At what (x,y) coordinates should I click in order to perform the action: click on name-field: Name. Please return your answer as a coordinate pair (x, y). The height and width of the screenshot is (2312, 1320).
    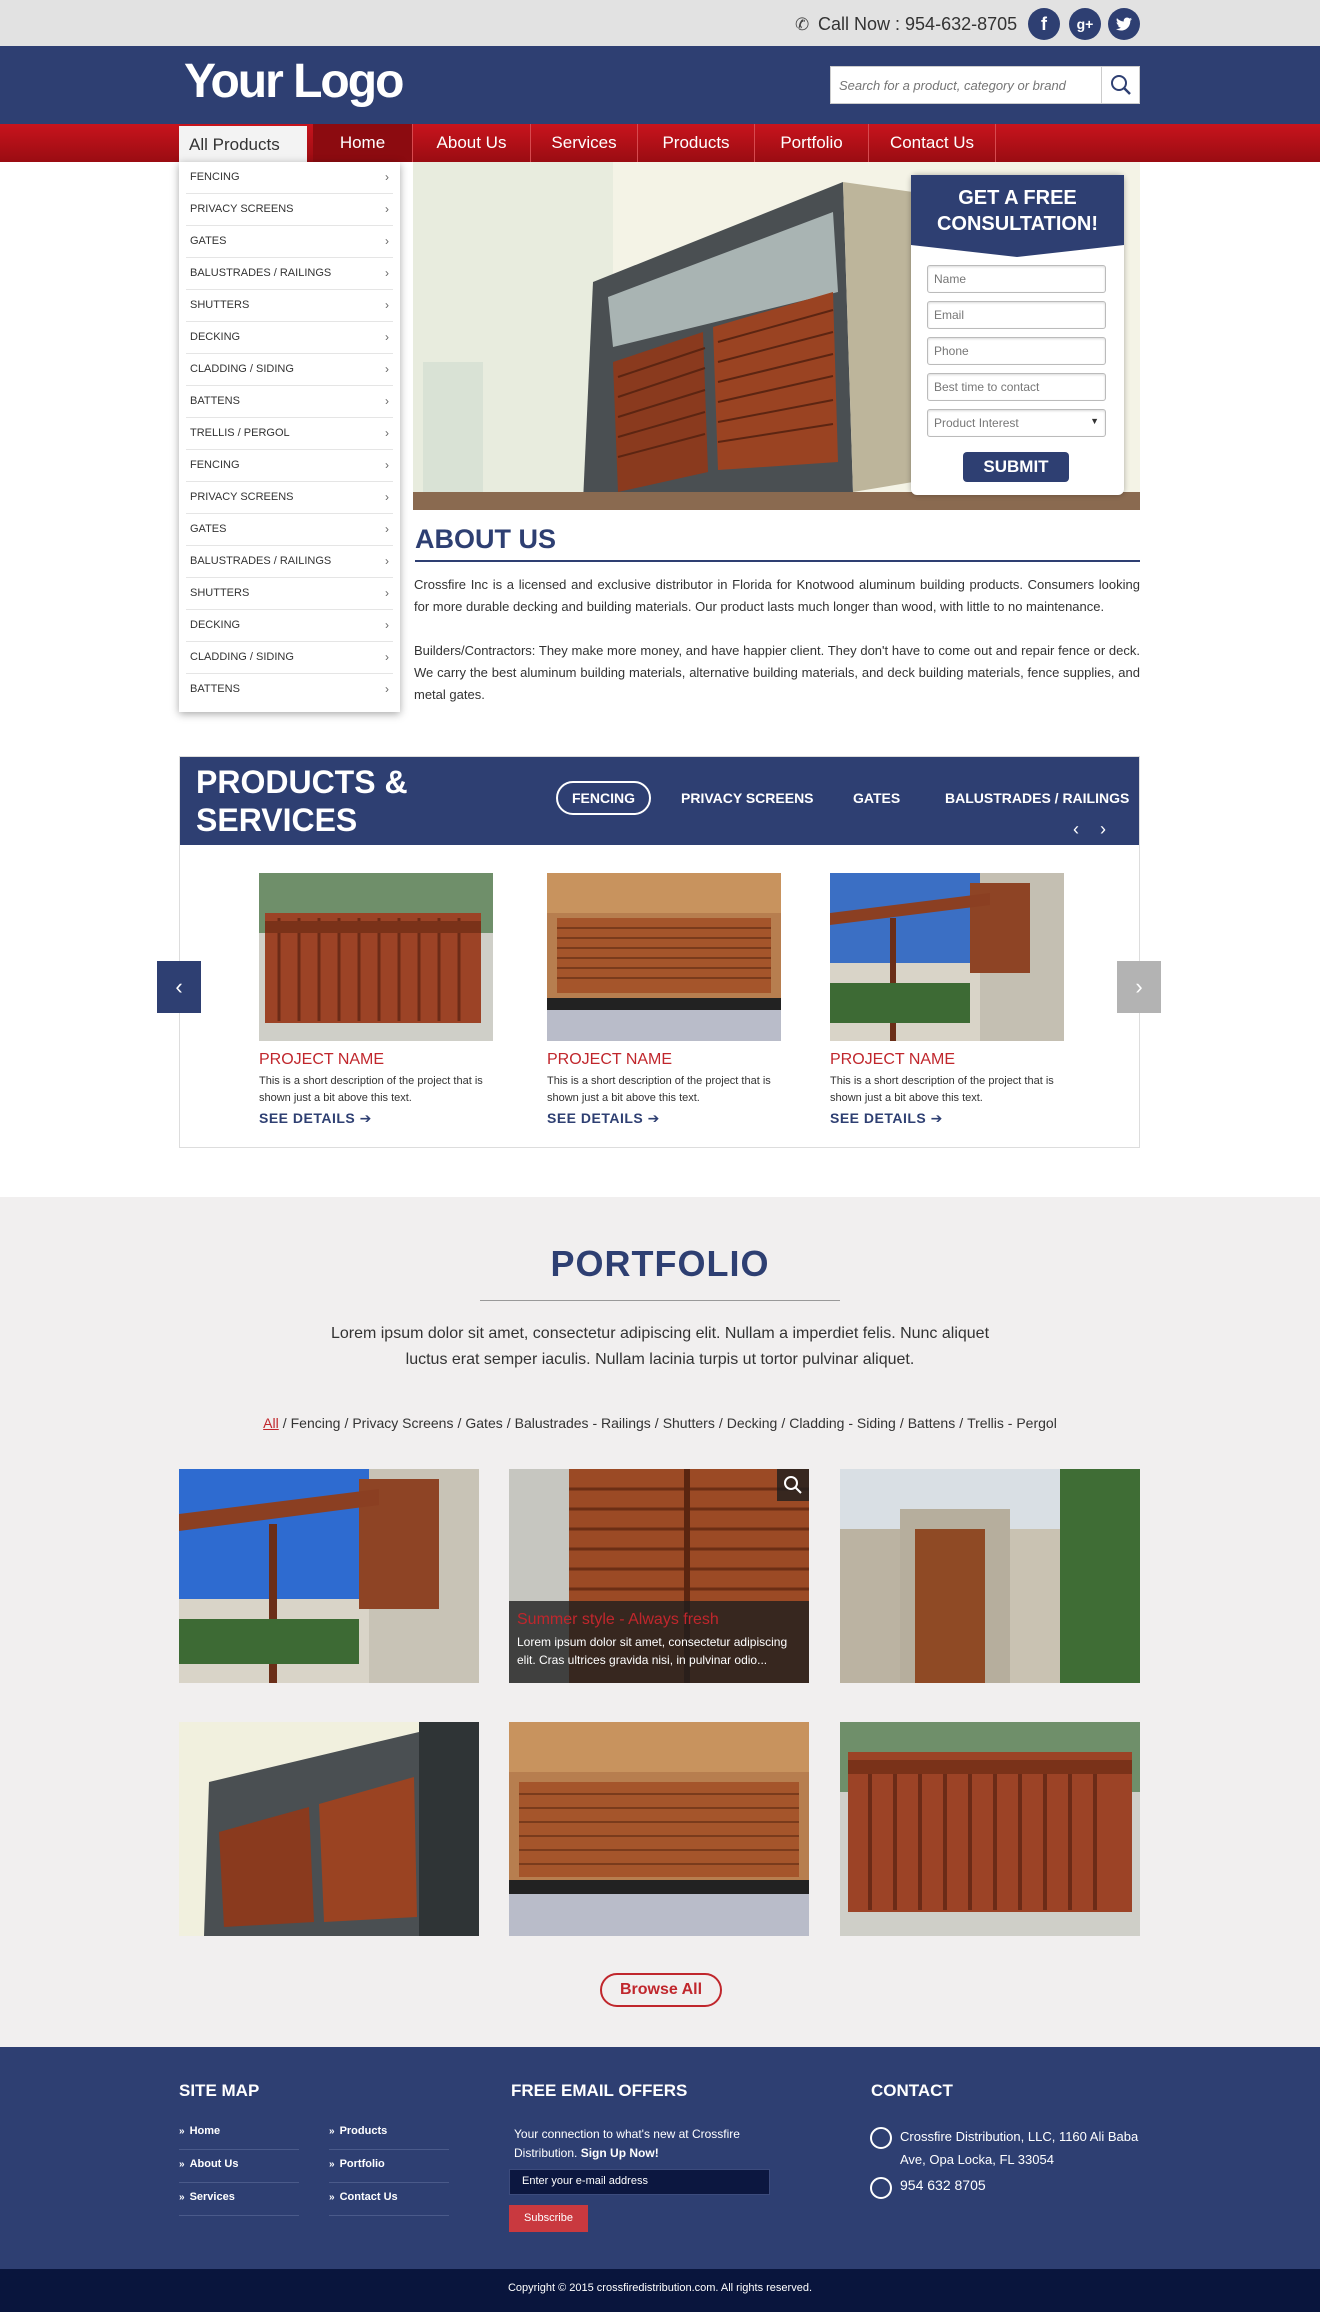
    Looking at the image, I should click on (1016, 279).